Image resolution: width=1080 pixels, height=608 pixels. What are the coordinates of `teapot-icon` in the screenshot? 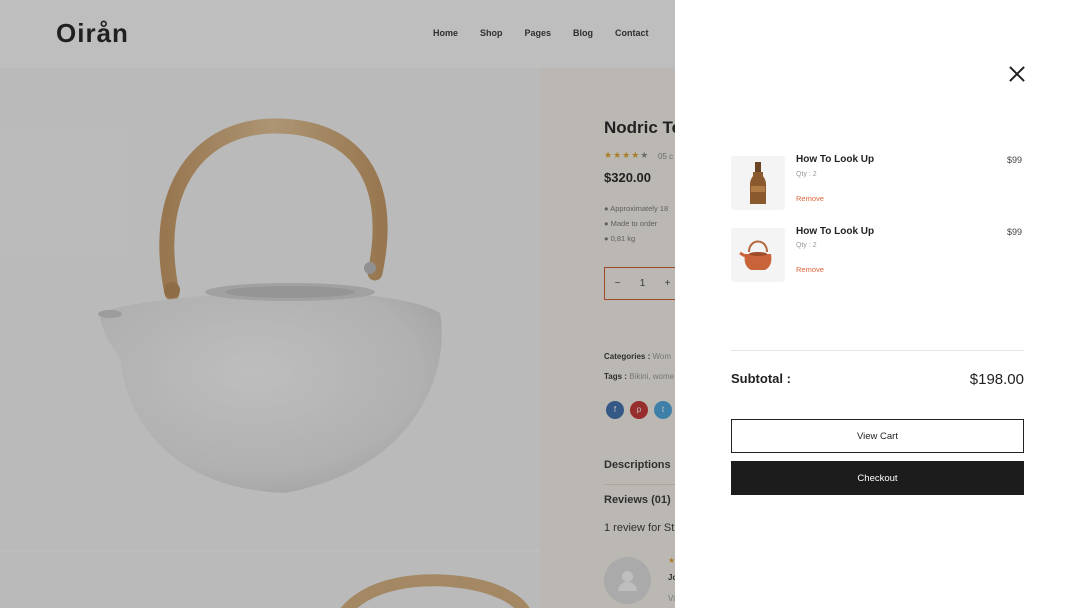 It's located at (755, 255).